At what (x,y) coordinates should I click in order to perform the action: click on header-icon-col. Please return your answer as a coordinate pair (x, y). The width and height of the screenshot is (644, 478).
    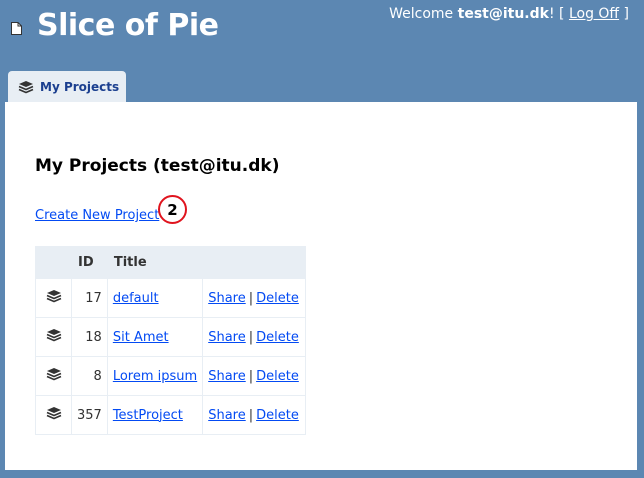
    Looking at the image, I should click on (53, 262).